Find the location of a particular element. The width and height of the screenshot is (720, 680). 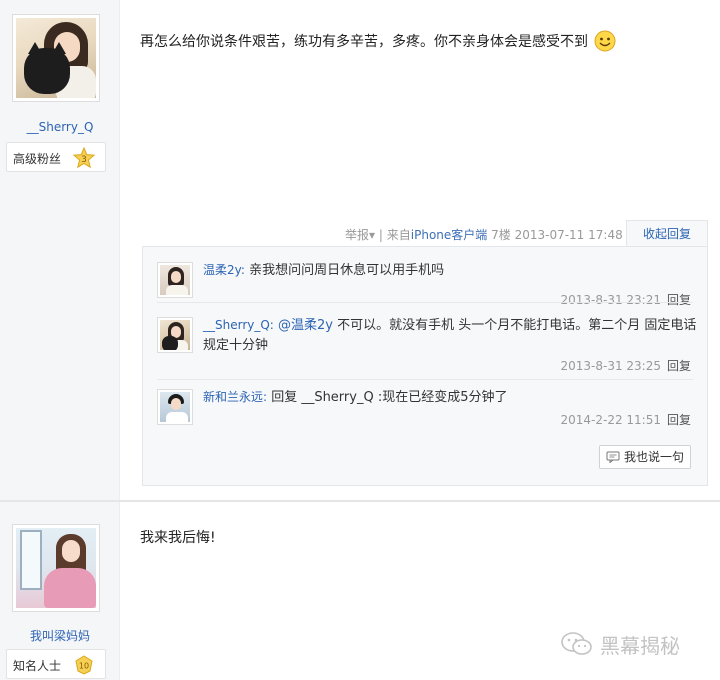

author-username: 我叫梁妈妈 is located at coordinates (60, 635).